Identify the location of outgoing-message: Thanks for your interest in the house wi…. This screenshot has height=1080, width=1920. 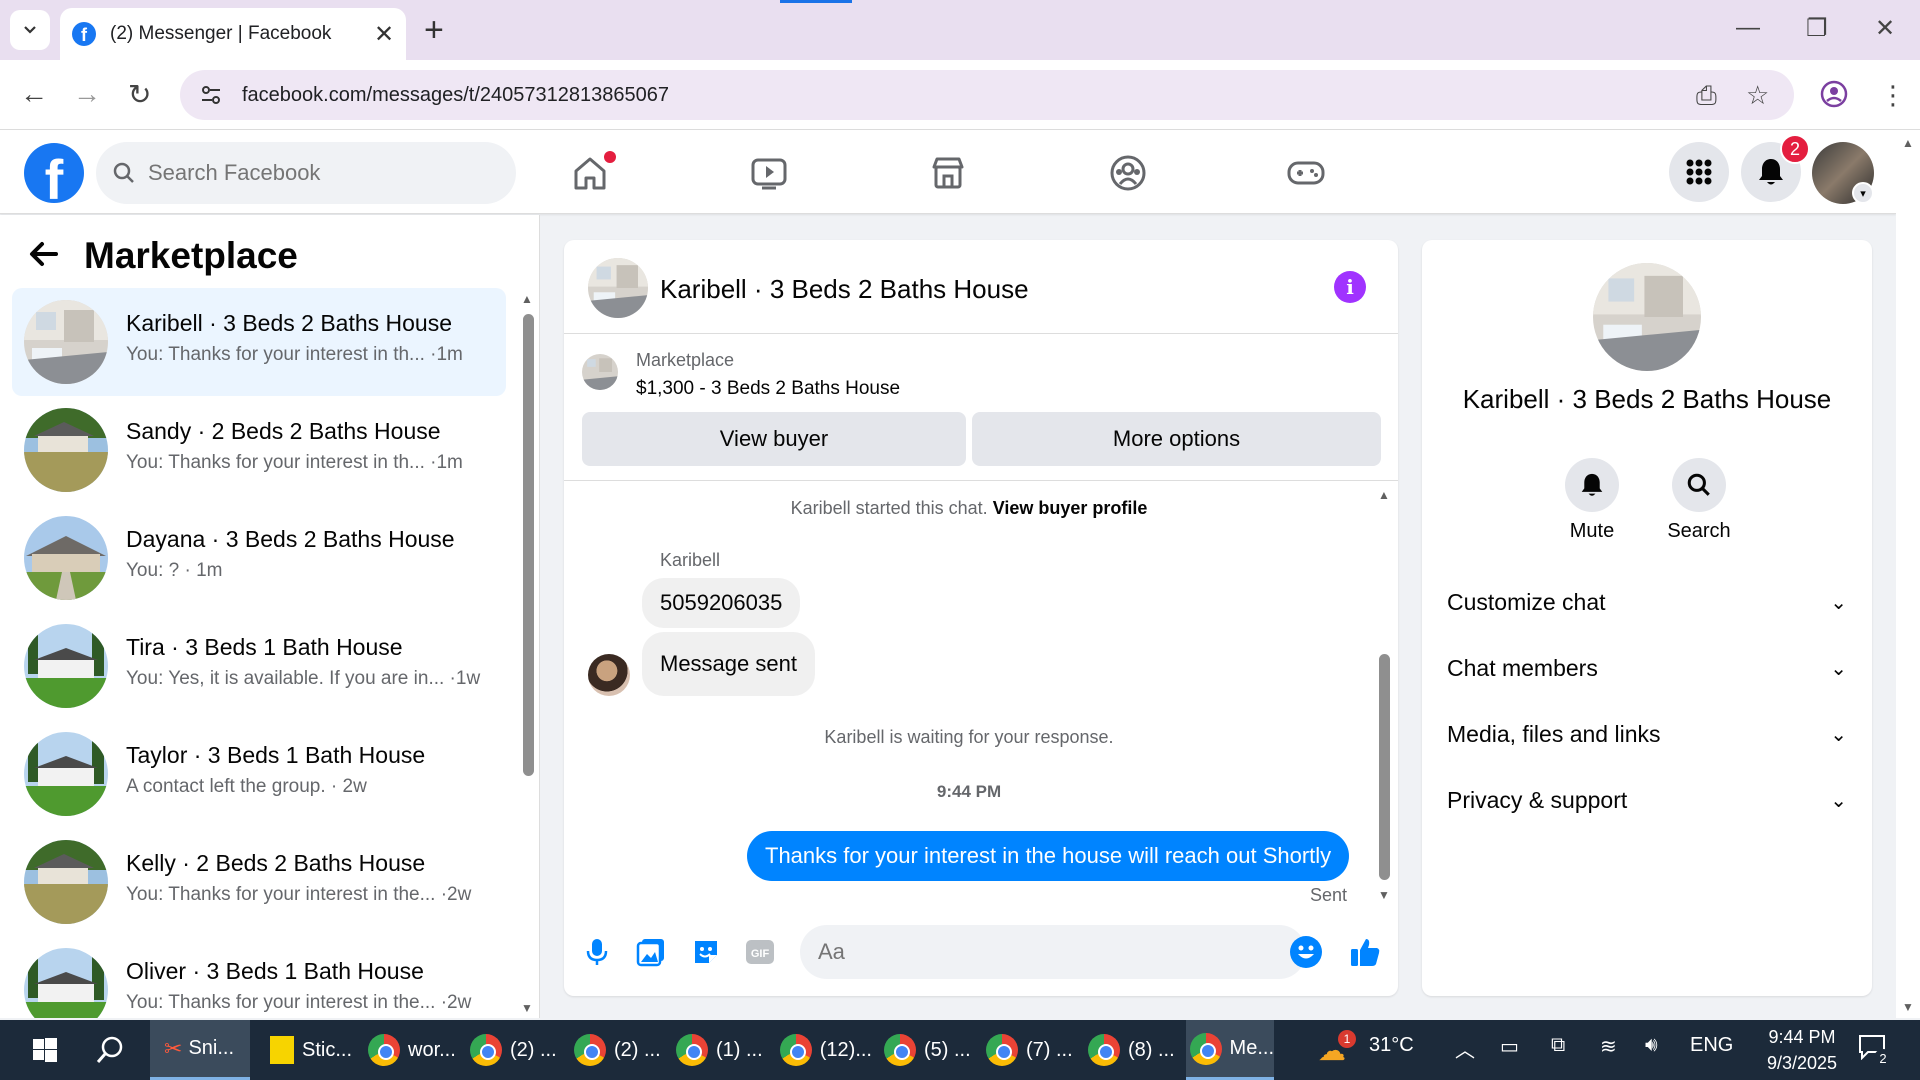
(1048, 856).